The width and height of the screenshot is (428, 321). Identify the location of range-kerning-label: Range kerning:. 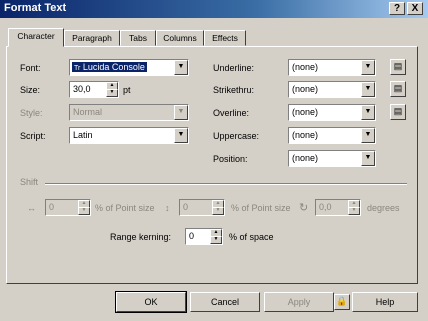
(141, 237).